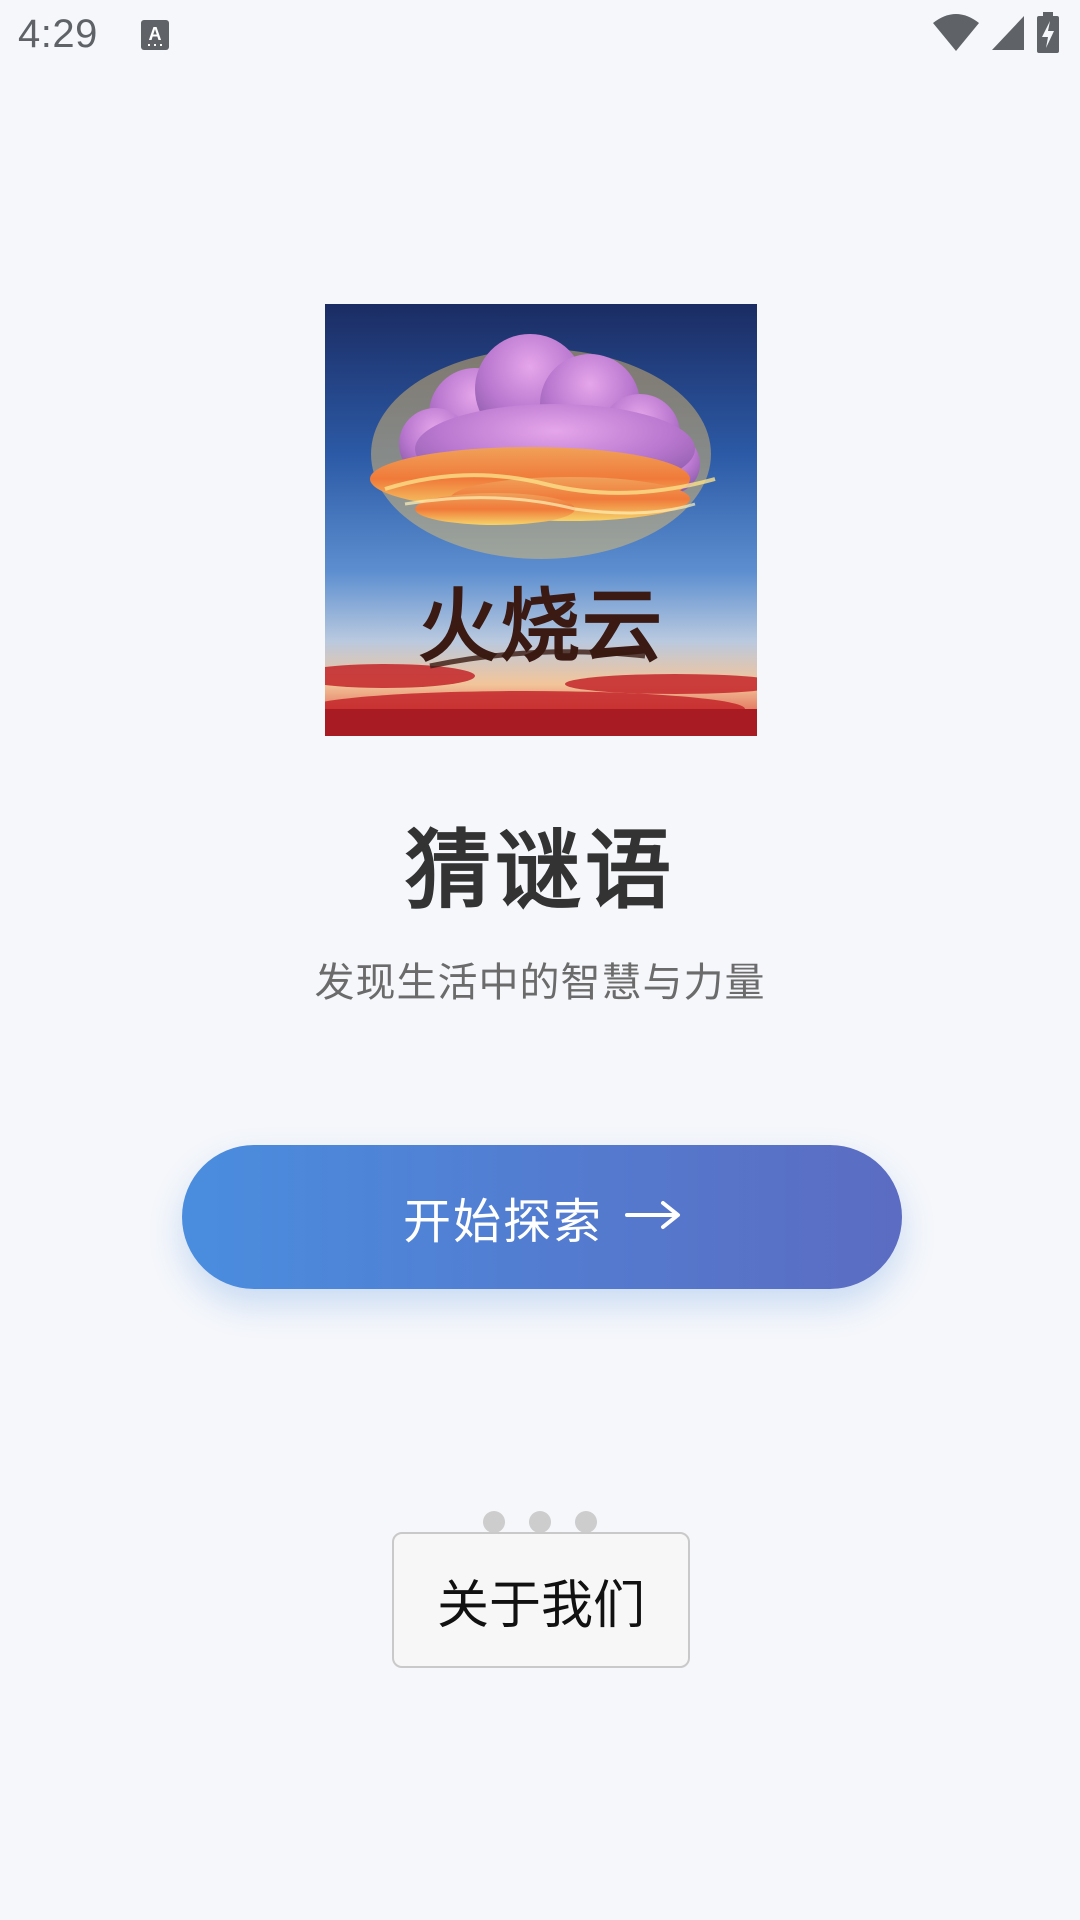  What do you see at coordinates (541, 520) in the screenshot?
I see `hero-image: 火烧云` at bounding box center [541, 520].